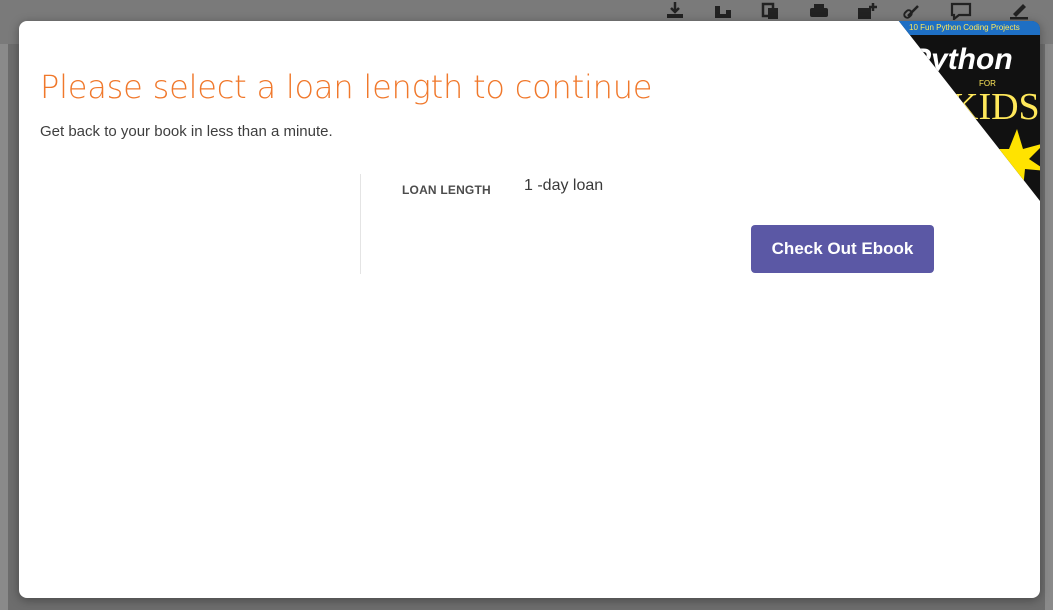 The image size is (1053, 610). I want to click on starburst-icon, so click(1013, 159).